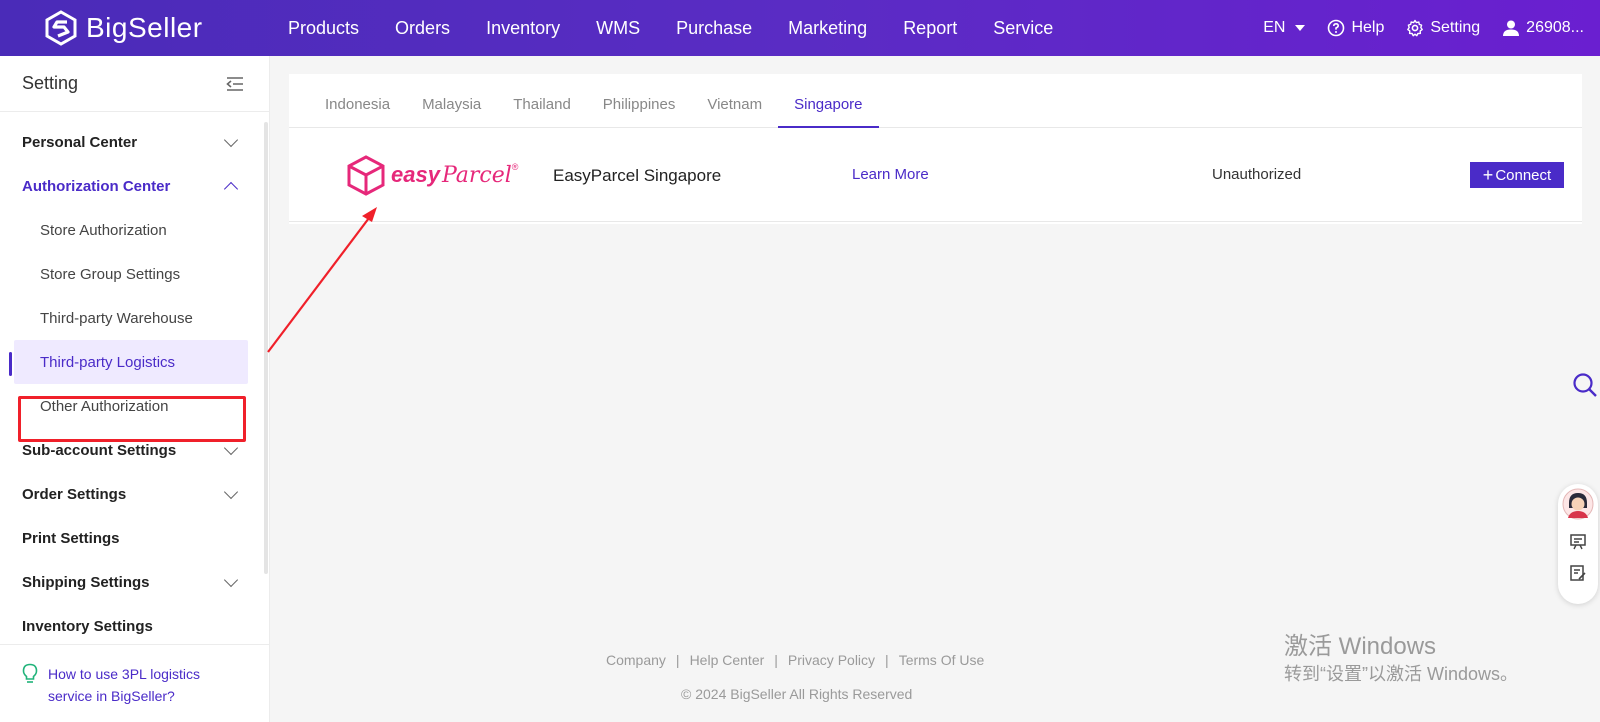  I want to click on nav-products: Products, so click(323, 28).